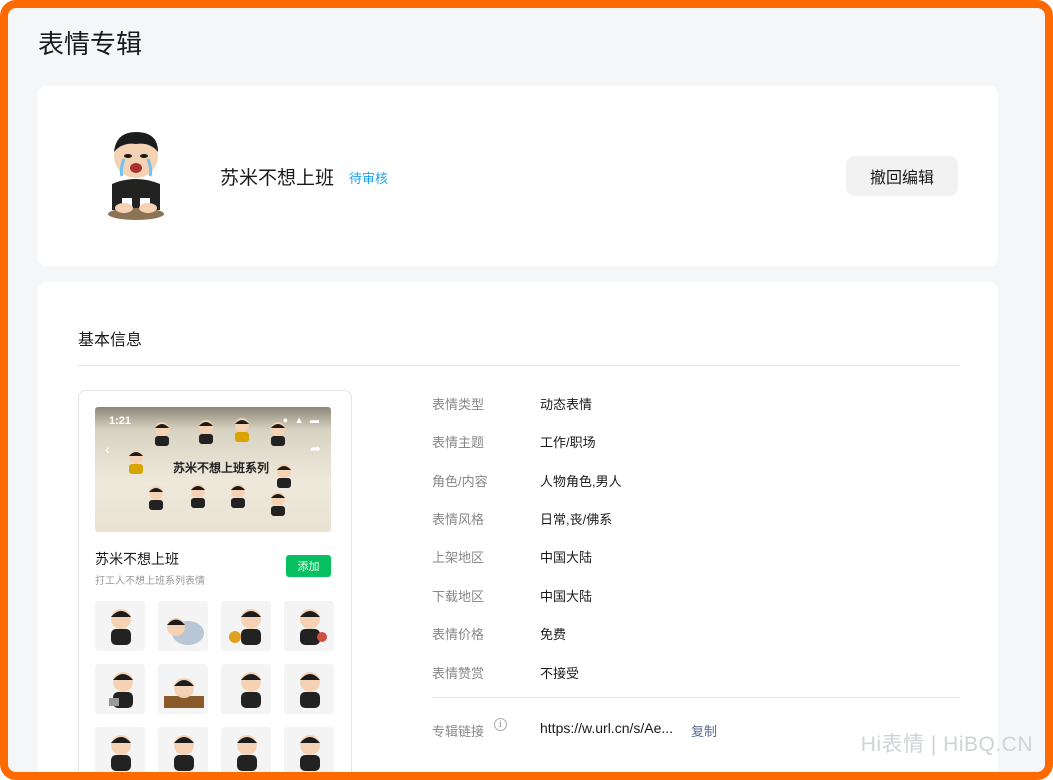 This screenshot has width=1053, height=780. I want to click on field-label-download-region: 下载地区, so click(458, 596).